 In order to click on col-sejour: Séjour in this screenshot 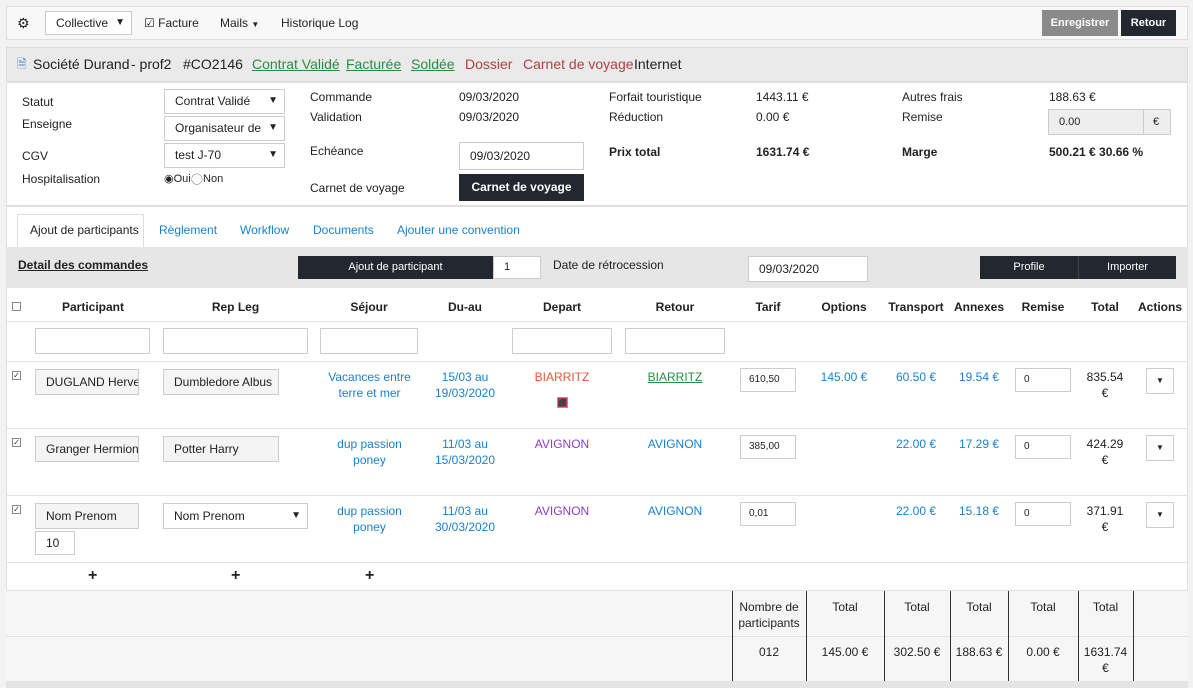, I will do `click(369, 307)`.